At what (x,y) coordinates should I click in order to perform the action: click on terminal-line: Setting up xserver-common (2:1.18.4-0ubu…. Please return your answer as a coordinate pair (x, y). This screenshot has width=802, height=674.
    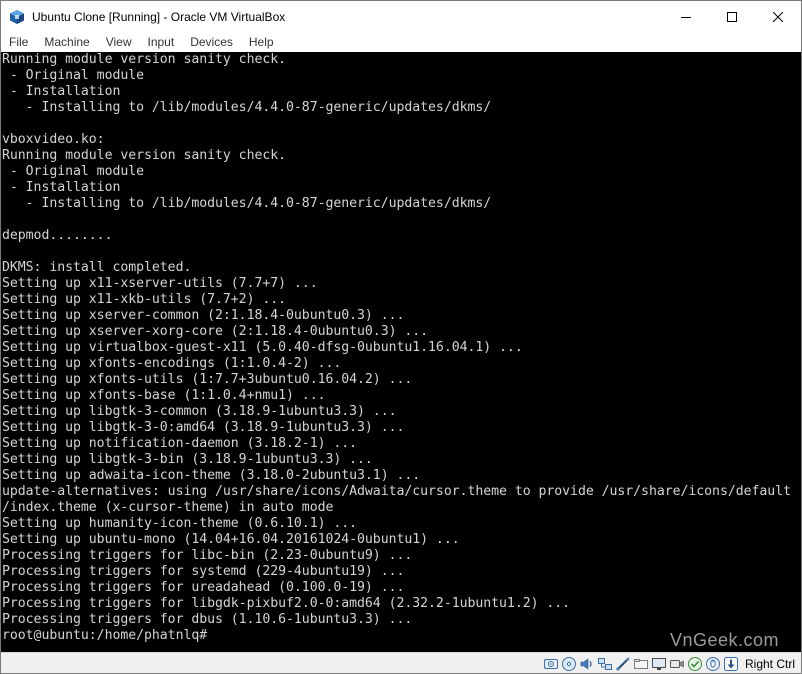
    Looking at the image, I should click on (203, 315).